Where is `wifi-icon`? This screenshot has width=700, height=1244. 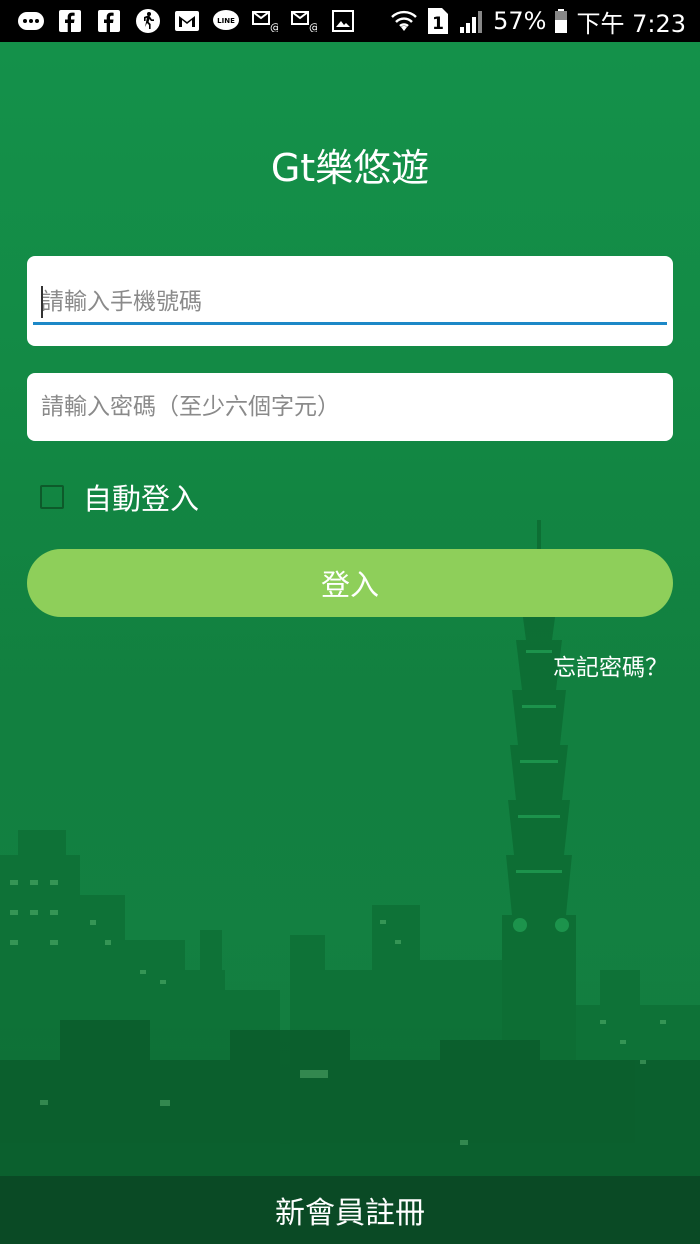 wifi-icon is located at coordinates (404, 21).